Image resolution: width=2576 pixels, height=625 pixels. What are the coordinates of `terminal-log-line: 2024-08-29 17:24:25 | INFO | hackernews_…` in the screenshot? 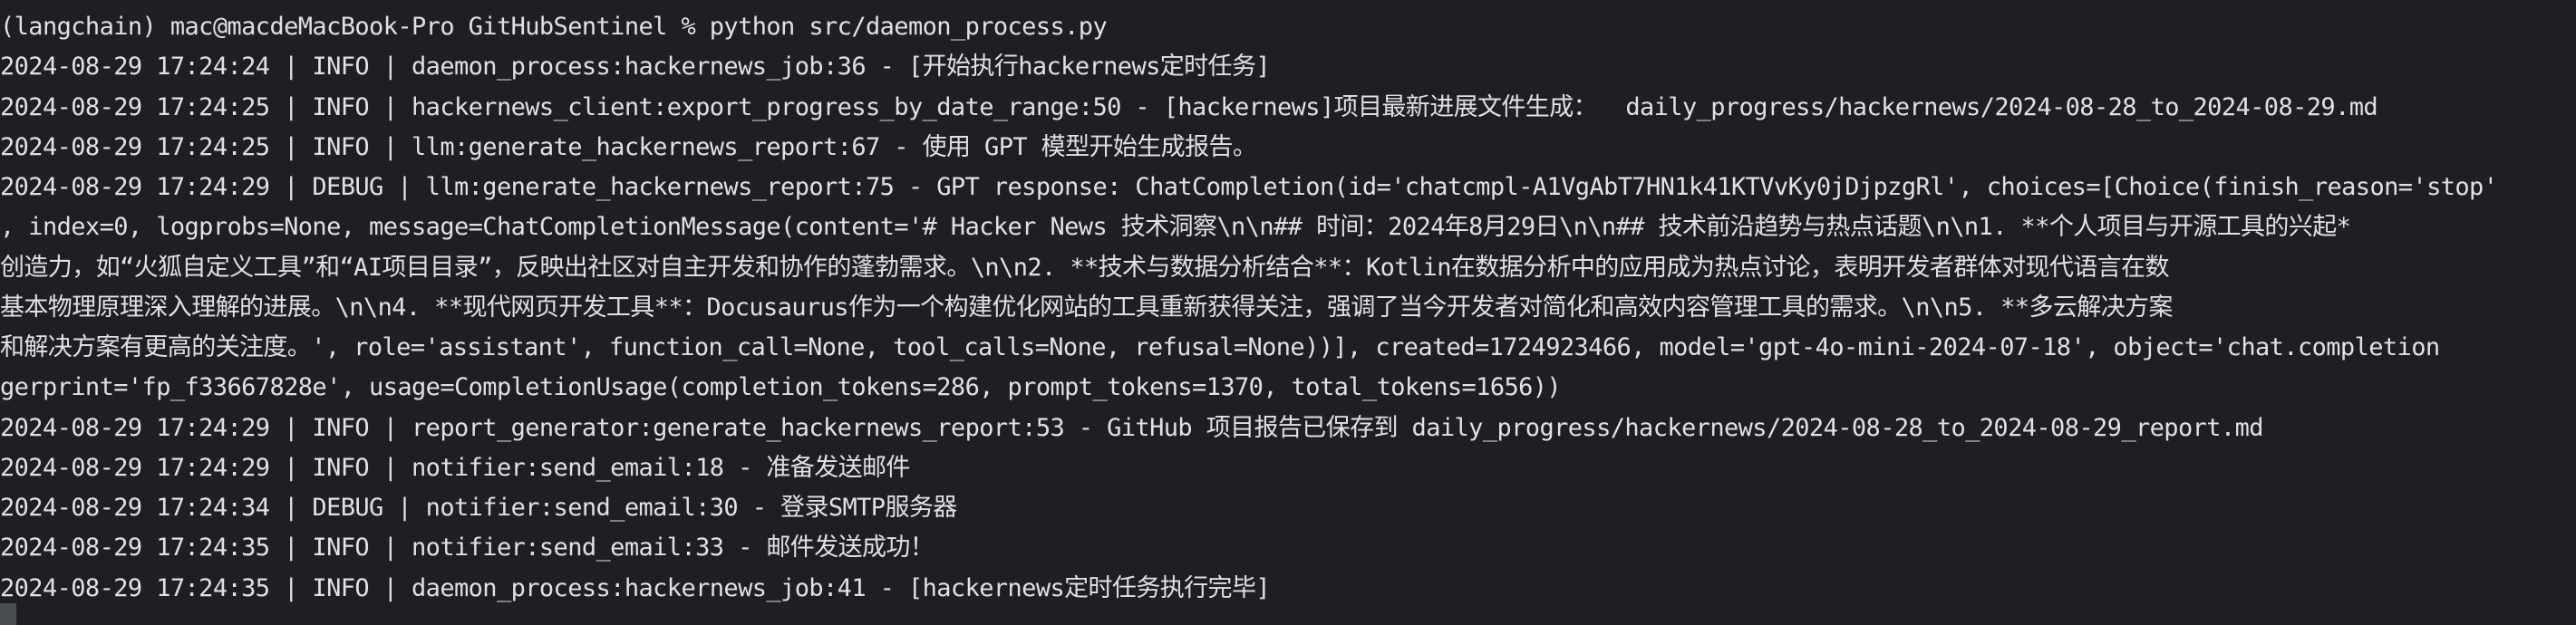 It's located at (1189, 107).